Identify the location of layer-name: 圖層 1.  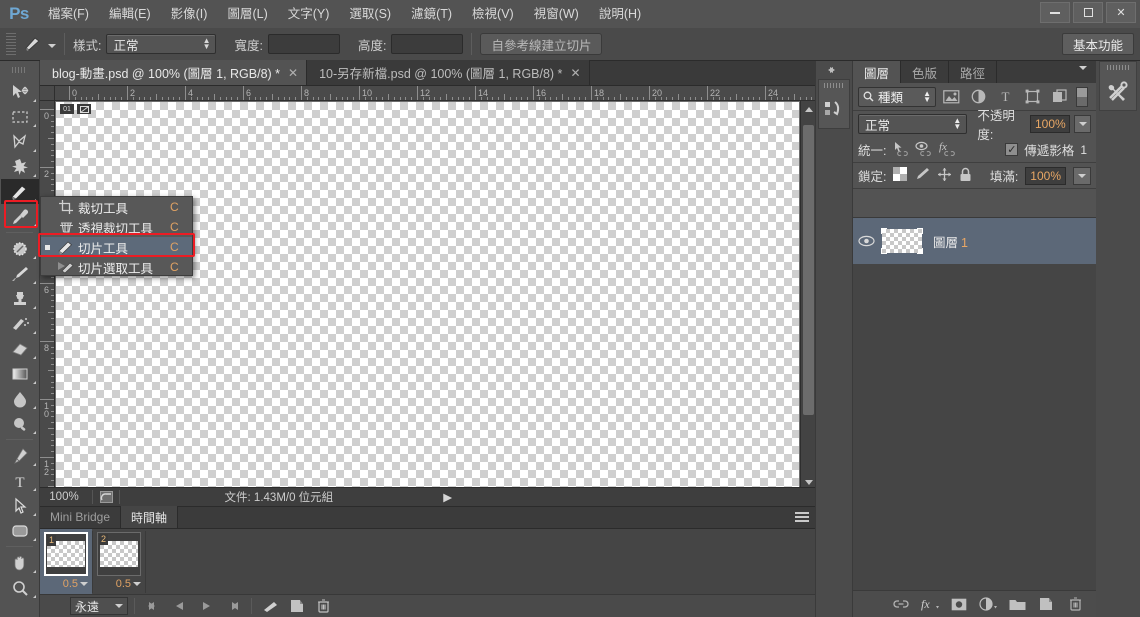
(950, 241).